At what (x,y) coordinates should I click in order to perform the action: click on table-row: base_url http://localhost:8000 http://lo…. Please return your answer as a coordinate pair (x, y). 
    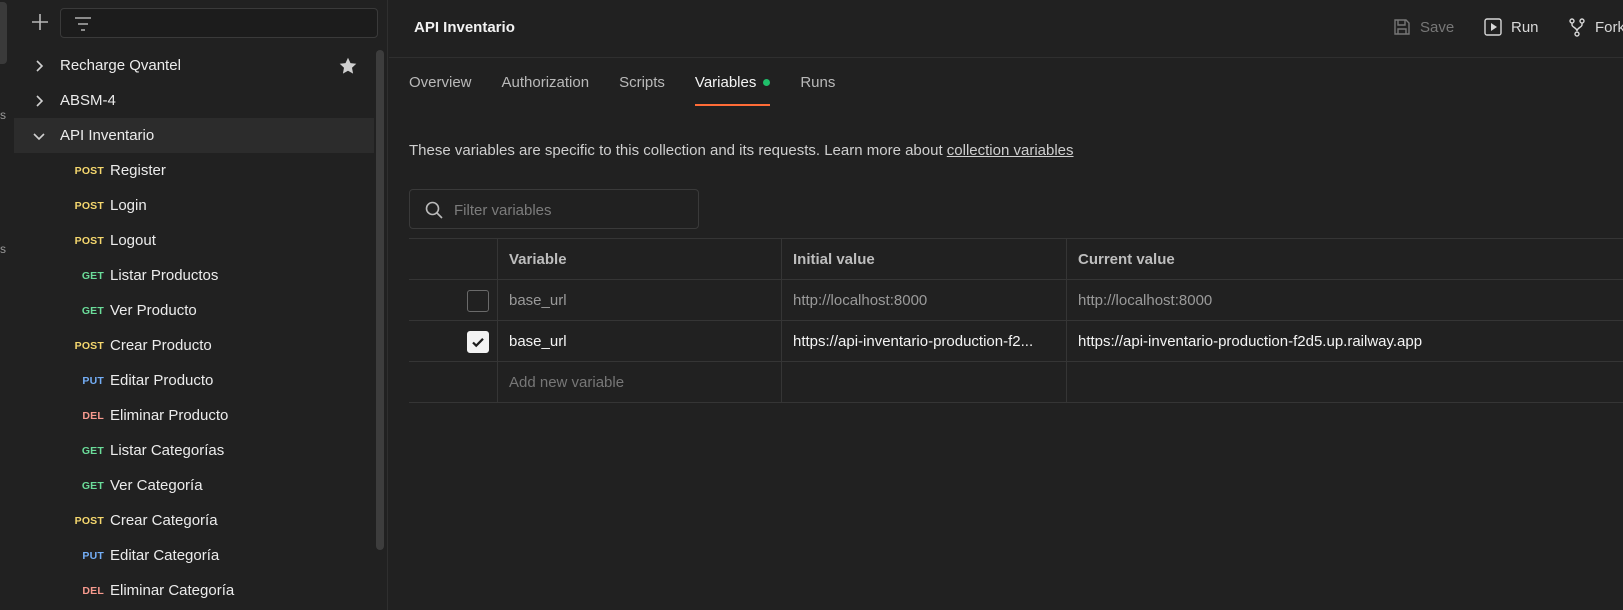
    Looking at the image, I should click on (1016, 300).